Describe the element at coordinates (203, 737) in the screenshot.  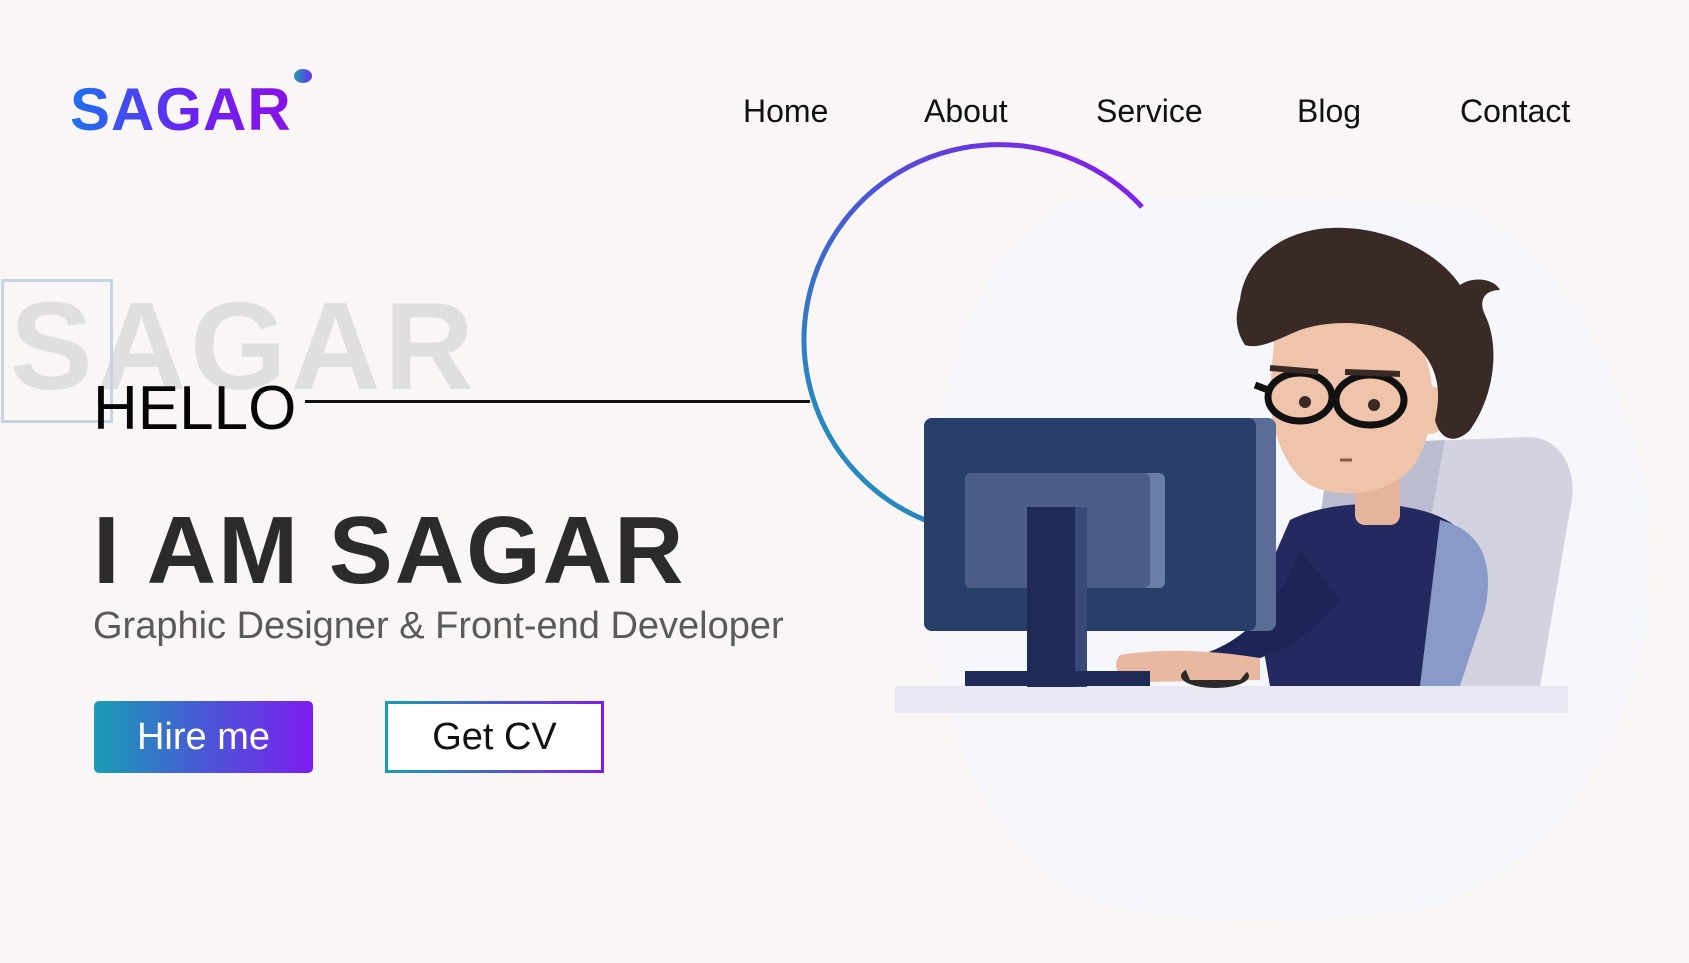
I see `hire-me-button: Hire me` at that location.